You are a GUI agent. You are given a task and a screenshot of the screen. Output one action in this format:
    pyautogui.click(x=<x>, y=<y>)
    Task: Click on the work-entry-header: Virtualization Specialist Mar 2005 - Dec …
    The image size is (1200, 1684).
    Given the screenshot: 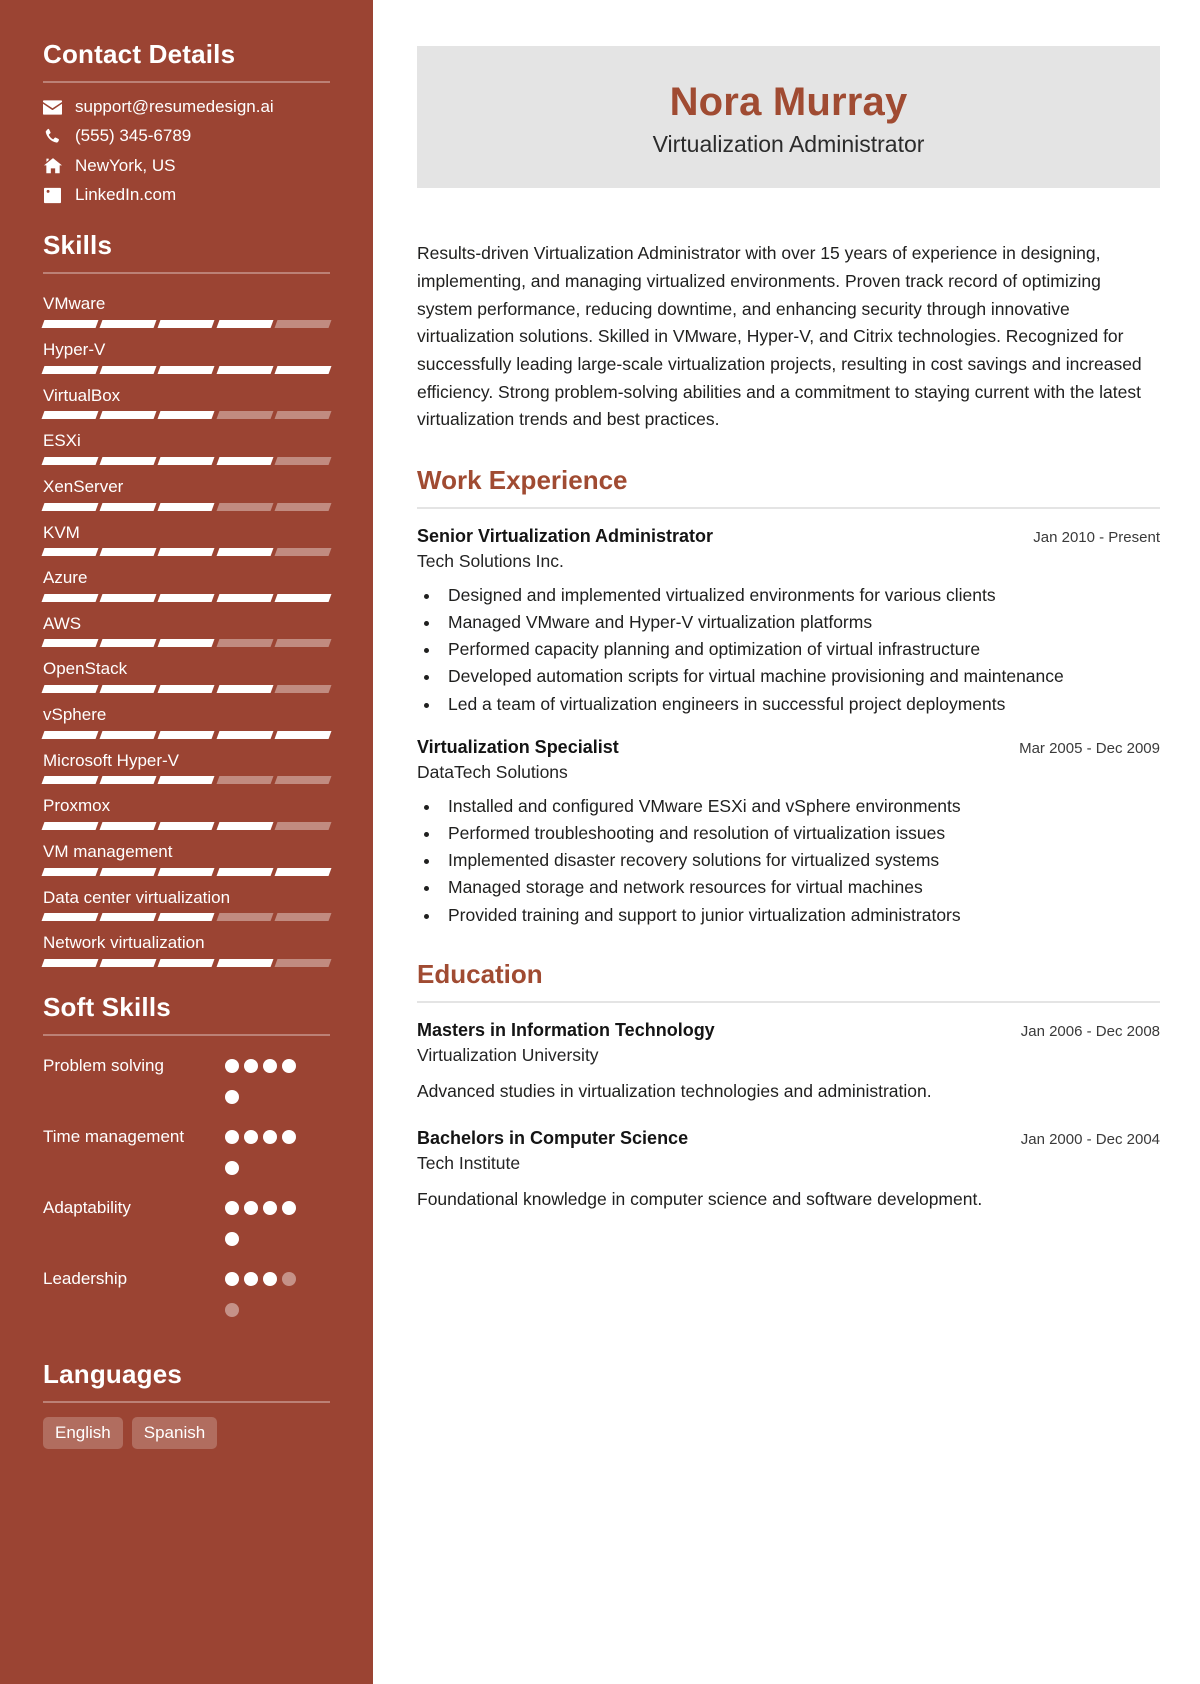 What is the action you would take?
    pyautogui.click(x=788, y=747)
    